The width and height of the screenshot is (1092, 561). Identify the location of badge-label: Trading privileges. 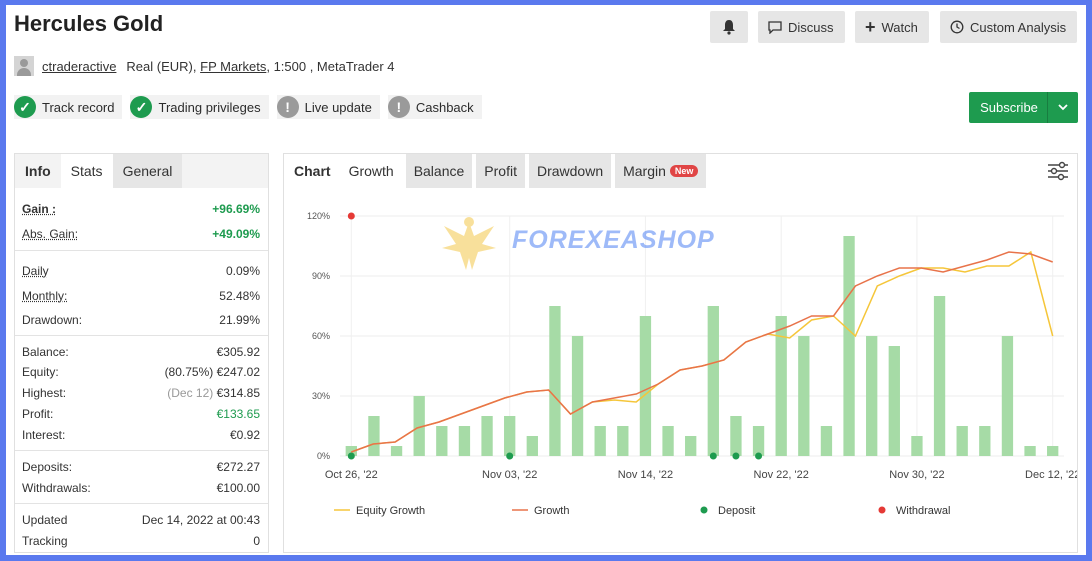
(209, 107).